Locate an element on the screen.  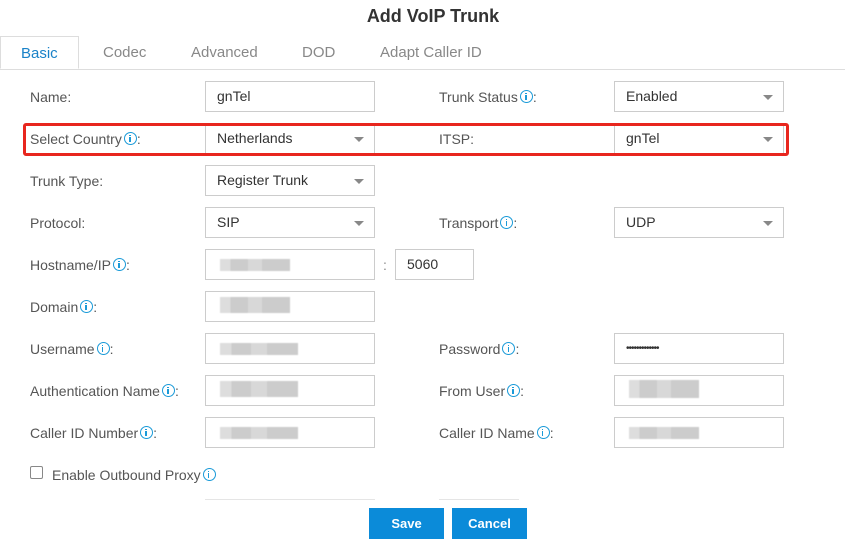
auth-name-label-text: Authentication Name is located at coordinates (95, 391).